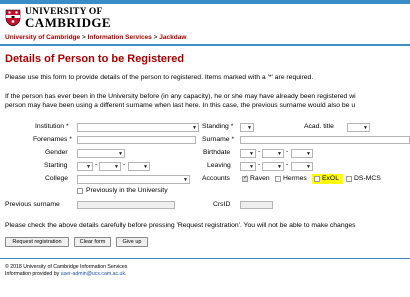 This screenshot has width=410, height=297. What do you see at coordinates (245, 178) in the screenshot?
I see `raven-checkbox` at bounding box center [245, 178].